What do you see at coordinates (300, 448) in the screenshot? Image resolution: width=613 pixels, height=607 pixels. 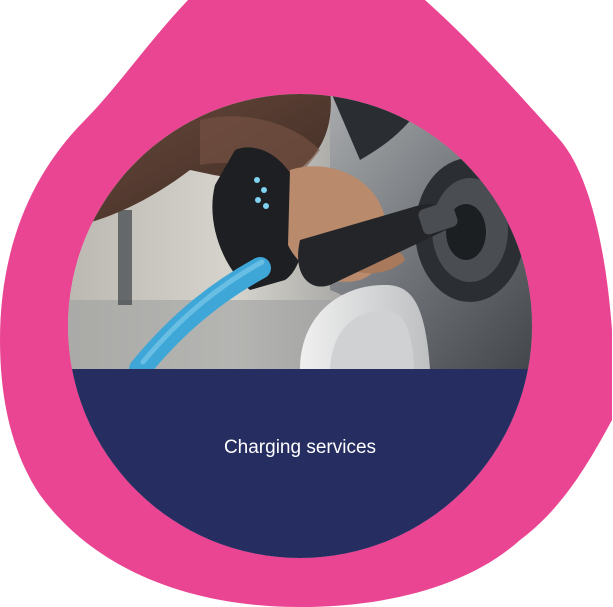 I see `charging-services-label: Charging services` at bounding box center [300, 448].